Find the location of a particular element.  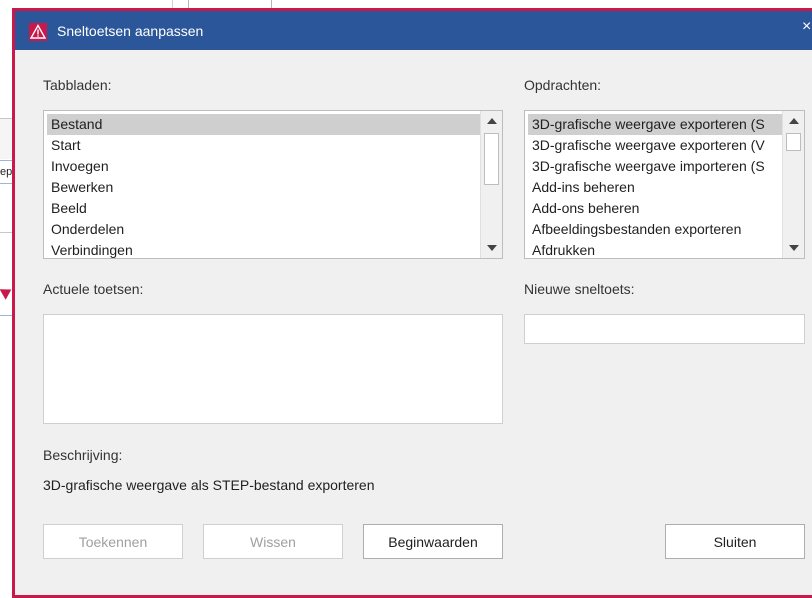

background-panel is located at coordinates (6, 138).